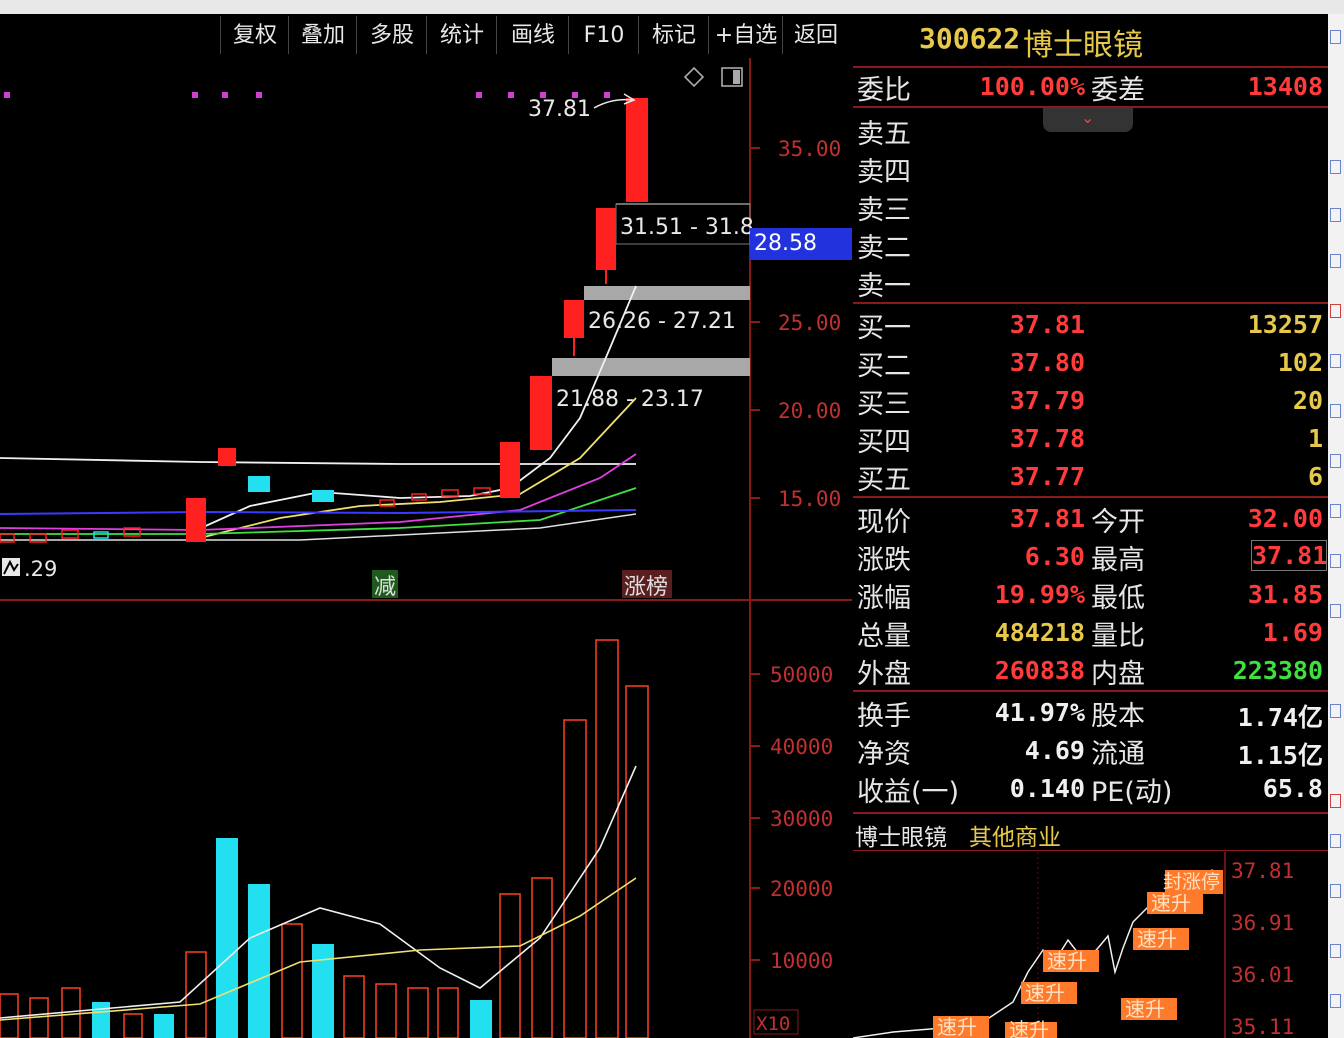 This screenshot has height=1038, width=1344. I want to click on intraday-stock-name: 博士眼镜, so click(901, 838).